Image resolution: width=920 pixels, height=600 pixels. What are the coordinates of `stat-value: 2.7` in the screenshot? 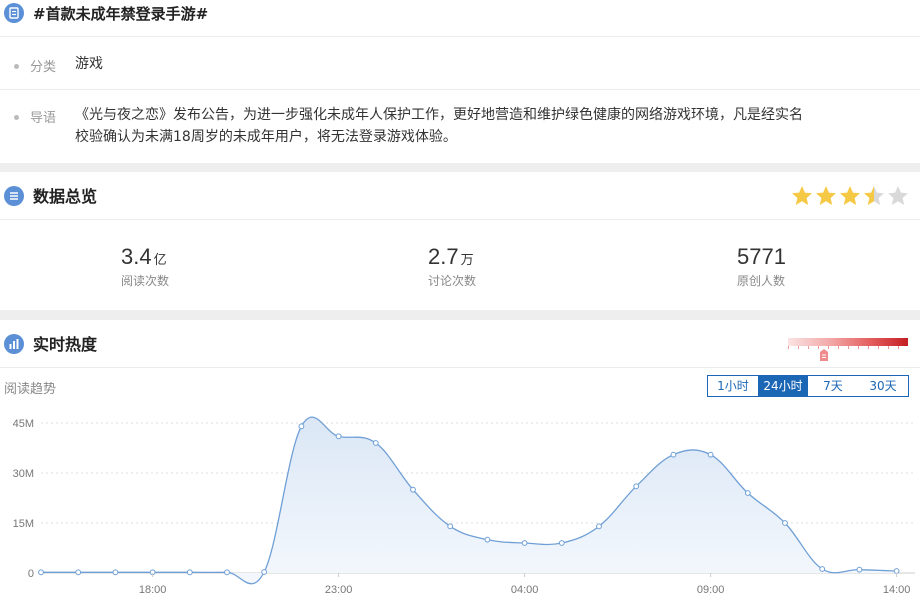 It's located at (443, 256).